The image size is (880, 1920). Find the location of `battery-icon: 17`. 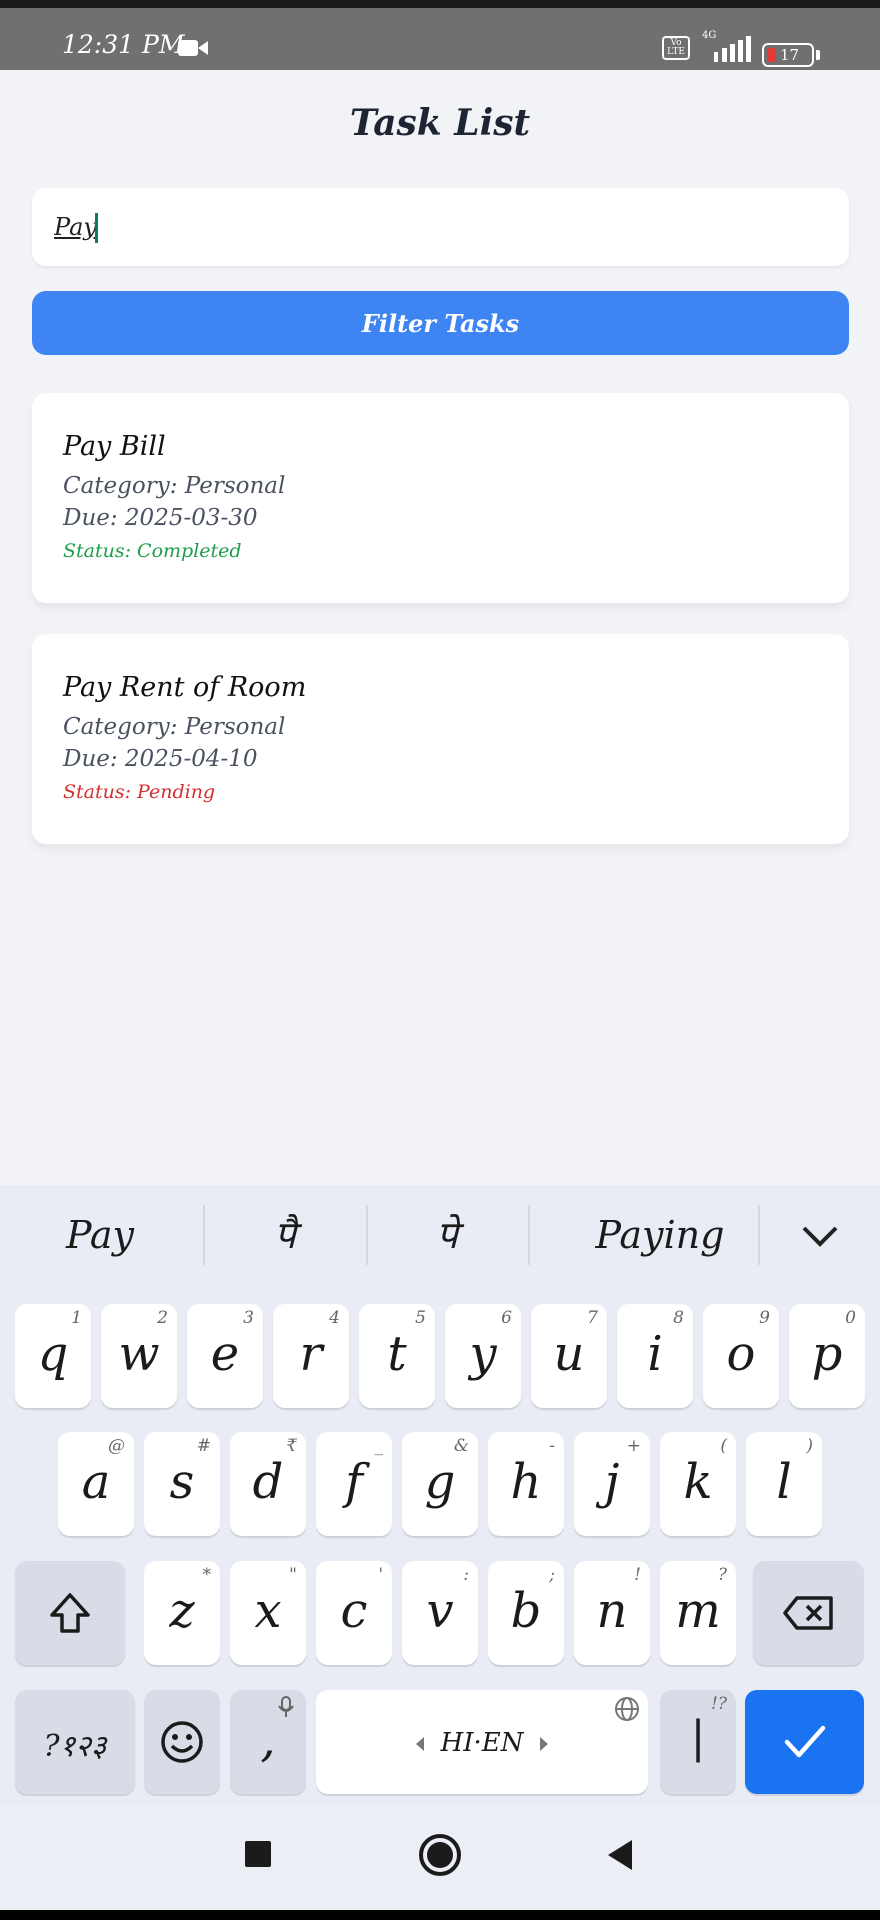

battery-icon: 17 is located at coordinates (788, 55).